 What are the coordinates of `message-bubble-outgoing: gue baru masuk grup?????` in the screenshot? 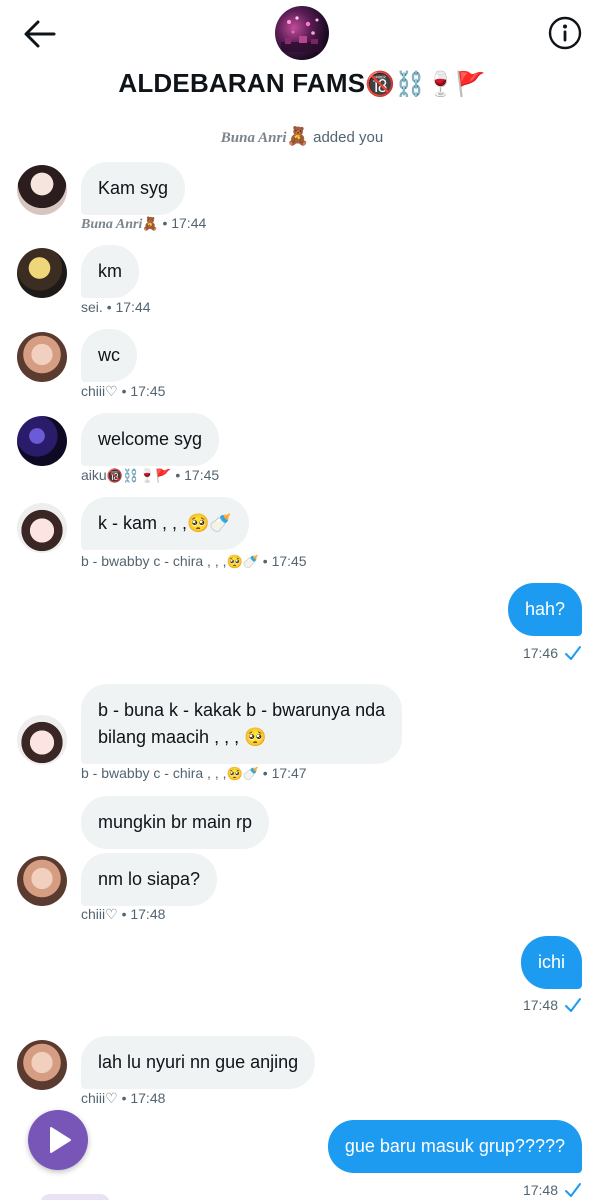 It's located at (454, 1146).